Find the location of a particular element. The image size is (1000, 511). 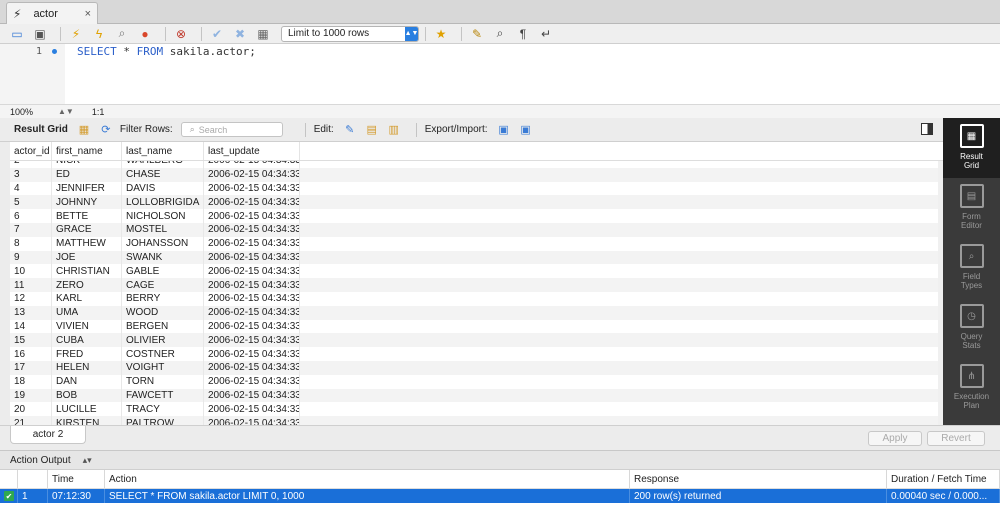

invisible-chars-icon: ¶ is located at coordinates (523, 34).